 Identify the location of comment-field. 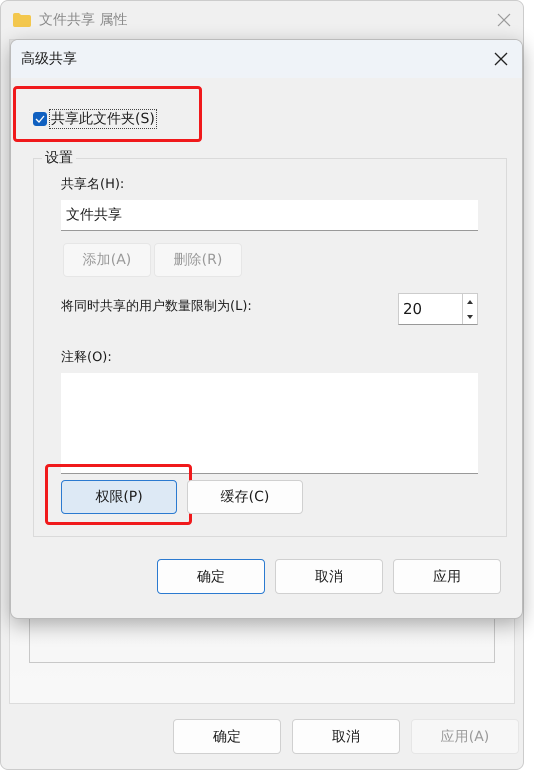
(269, 423).